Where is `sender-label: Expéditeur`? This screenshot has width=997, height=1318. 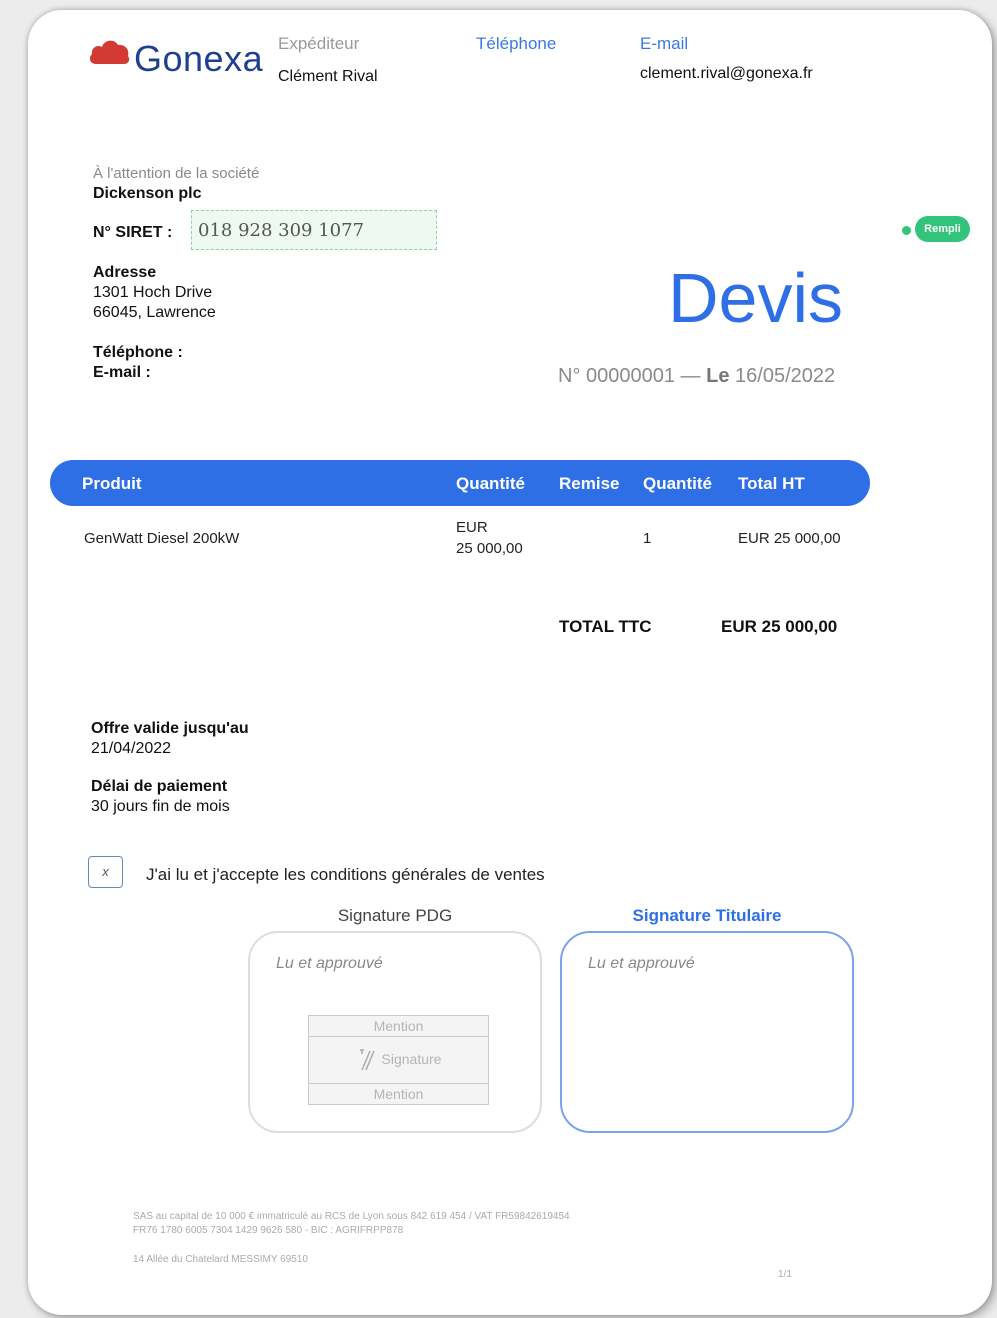
sender-label: Expéditeur is located at coordinates (319, 43).